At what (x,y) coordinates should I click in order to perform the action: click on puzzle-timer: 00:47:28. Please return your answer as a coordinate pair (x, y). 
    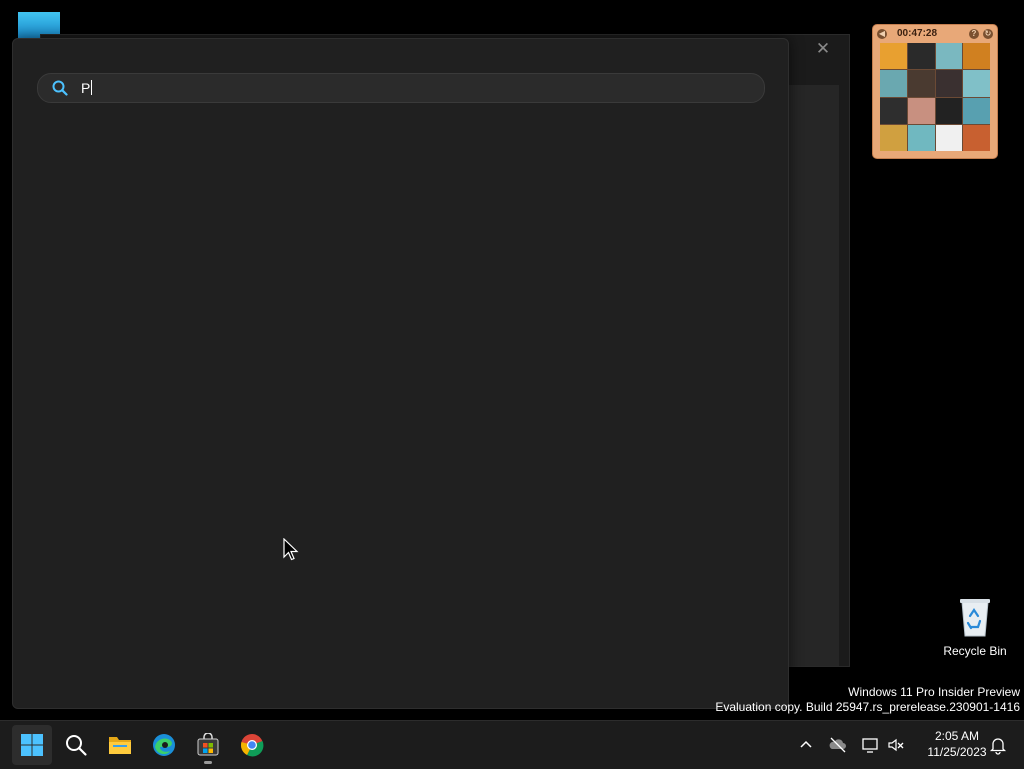
    Looking at the image, I should click on (917, 33).